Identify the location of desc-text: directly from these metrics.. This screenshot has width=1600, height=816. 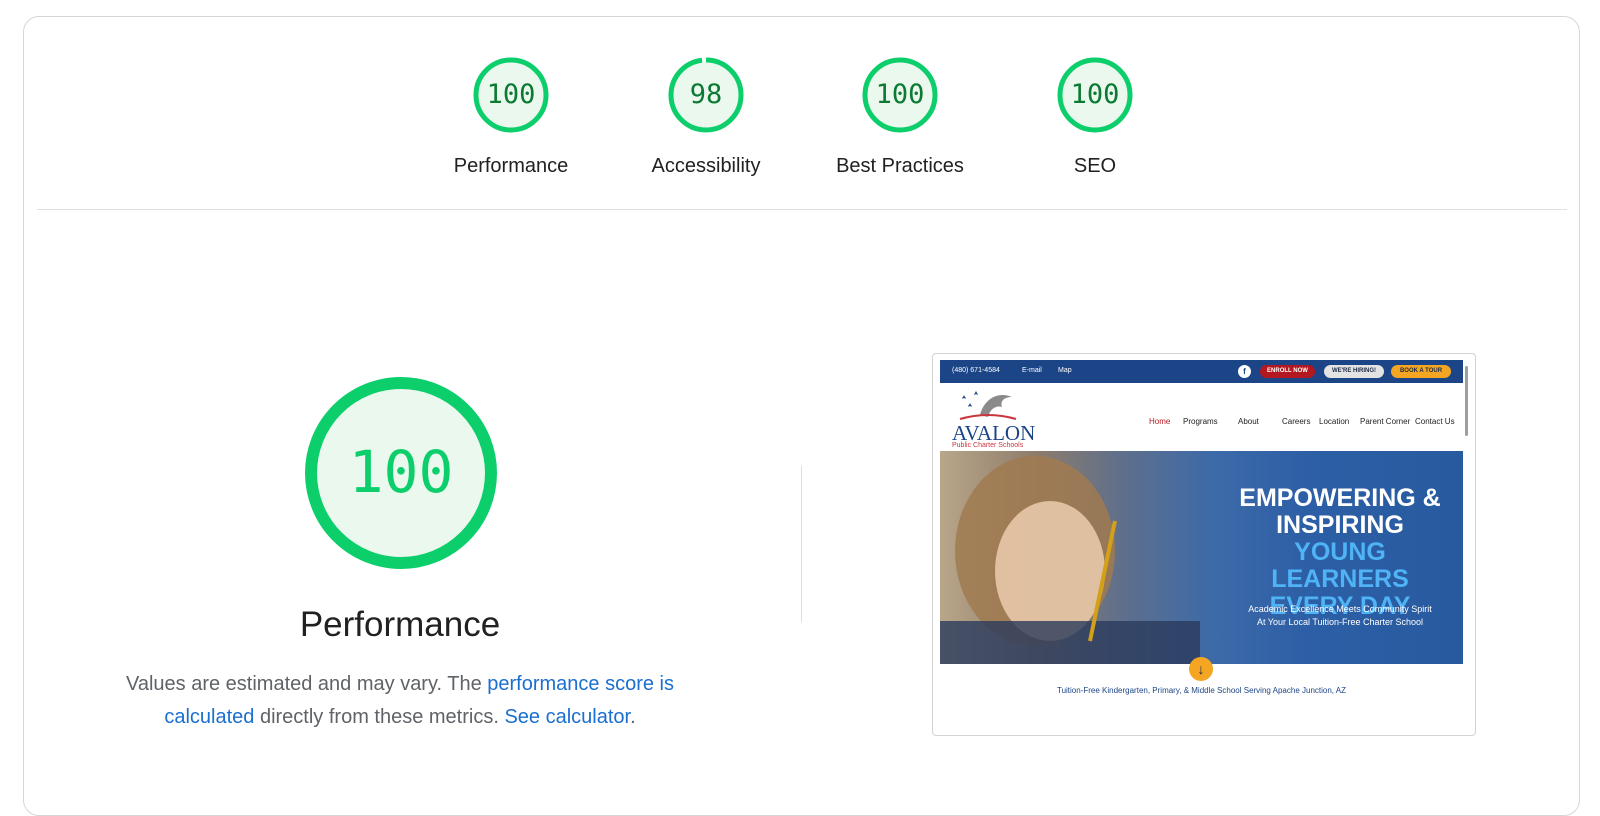
(379, 717).